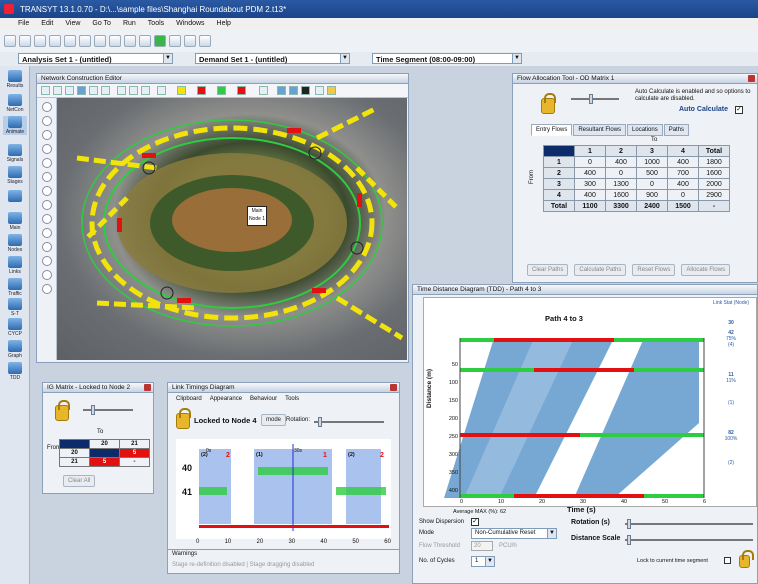 The height and width of the screenshot is (584, 758). What do you see at coordinates (272, 58) in the screenshot?
I see `demand-set-select: Demand Set 1 - (untitled) ▼` at bounding box center [272, 58].